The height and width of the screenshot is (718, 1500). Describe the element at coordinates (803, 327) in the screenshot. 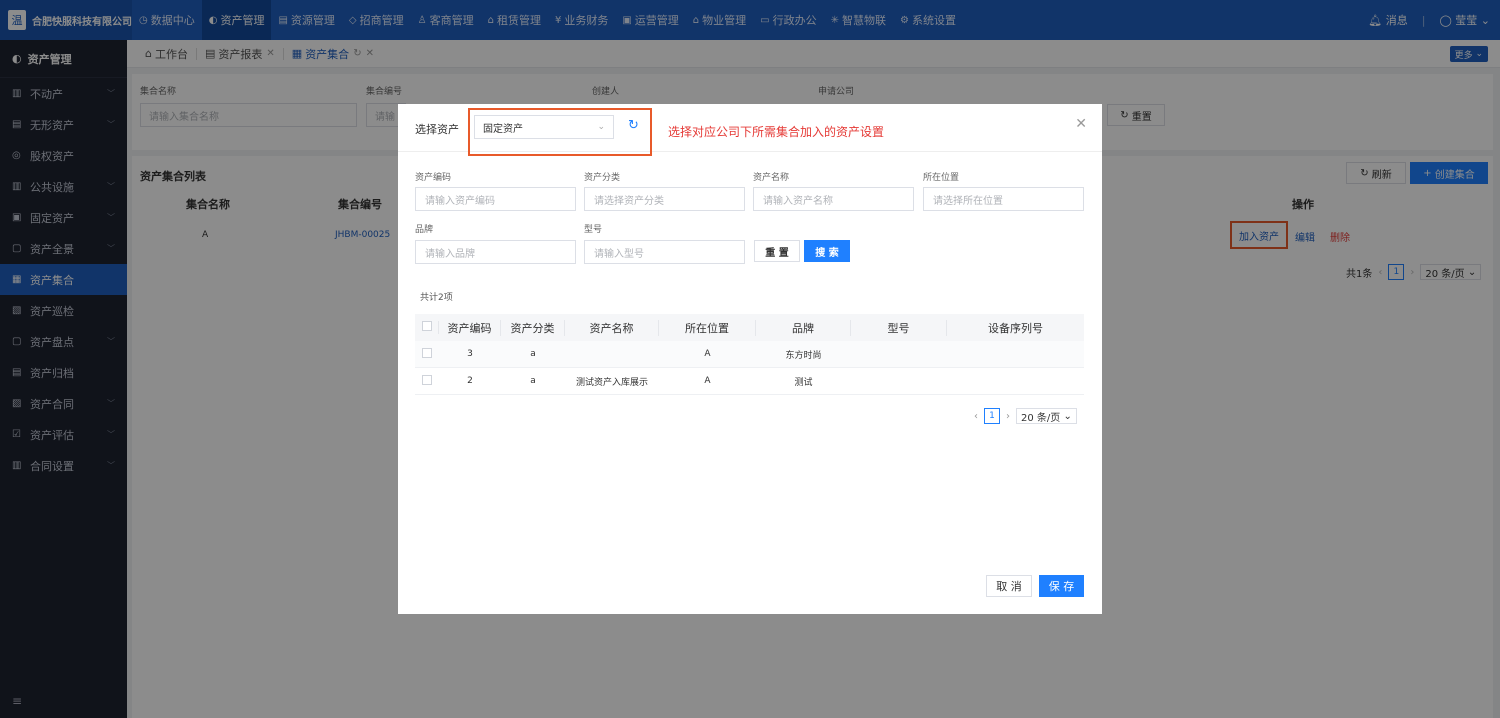

I see `col-header: 品牌` at that location.